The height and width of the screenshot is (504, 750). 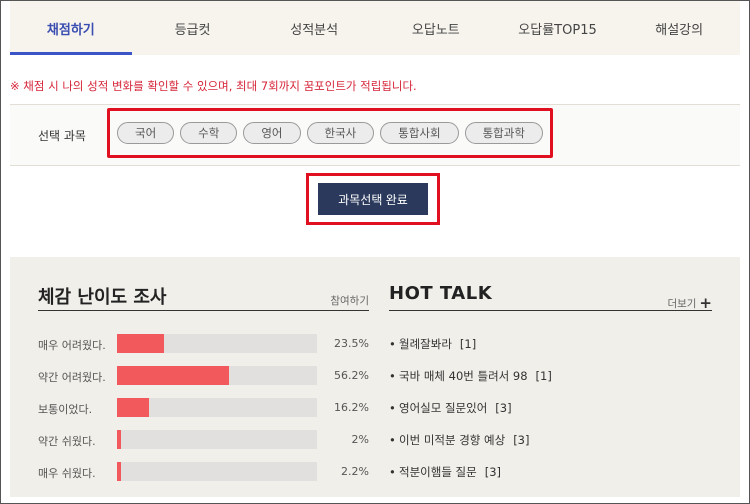 I want to click on subject-chip-korean: 국어, so click(x=146, y=133).